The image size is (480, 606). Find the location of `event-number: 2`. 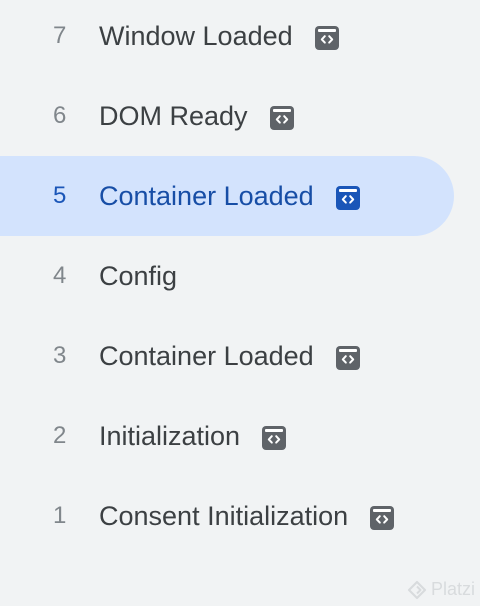

event-number: 2 is located at coordinates (60, 435).